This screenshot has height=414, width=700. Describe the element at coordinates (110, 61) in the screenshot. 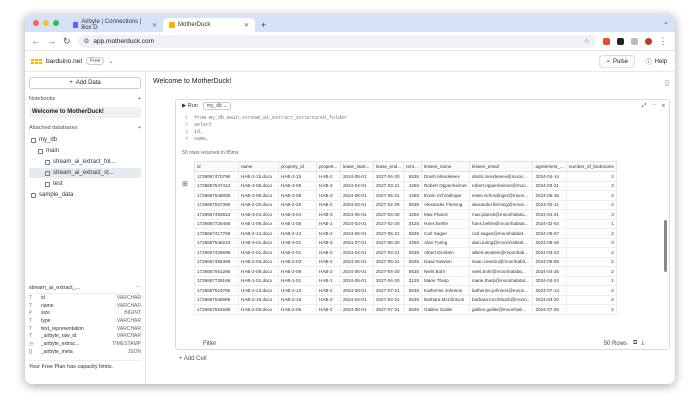

I see `chevron-down-icon: ⌄` at that location.